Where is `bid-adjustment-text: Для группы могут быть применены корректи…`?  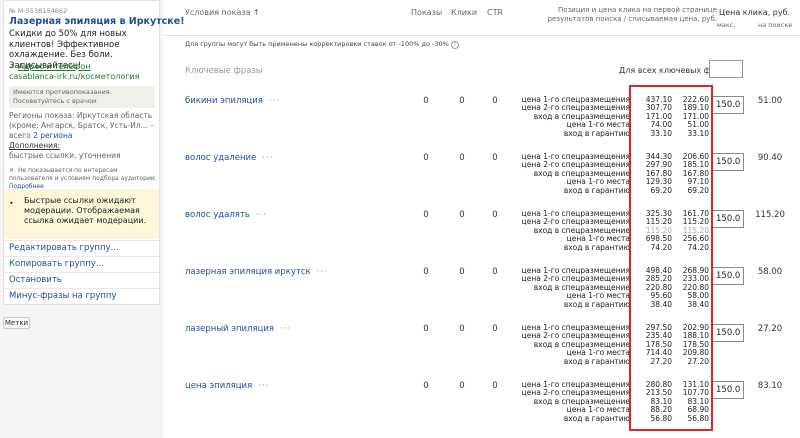
bid-adjustment-text: Для группы могут быть применены корректи… is located at coordinates (317, 44).